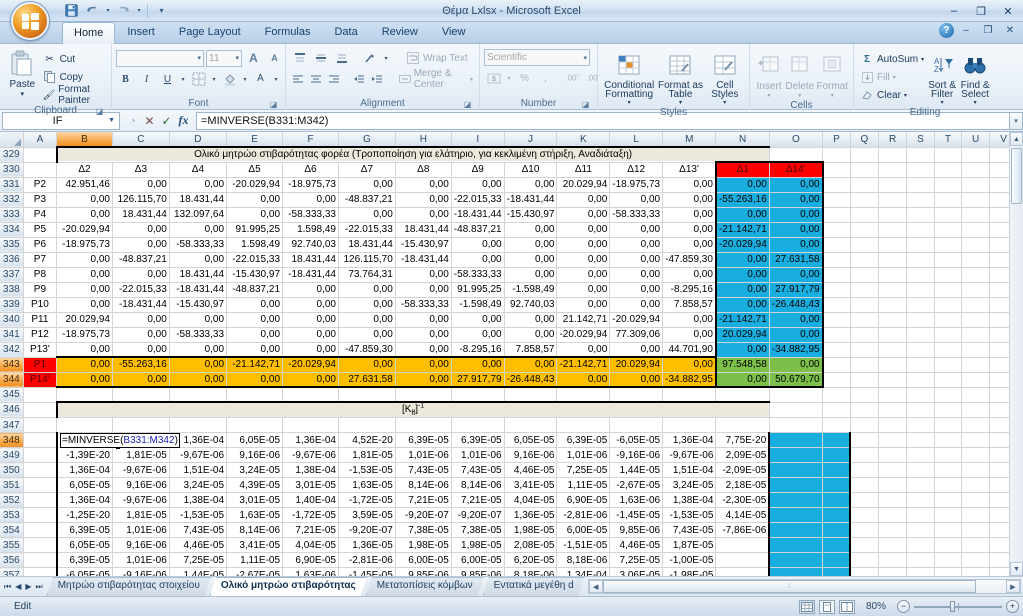 This screenshot has height=616, width=1023. Describe the element at coordinates (796, 290) in the screenshot. I see `matrix-cell: 27.917,79` at that location.